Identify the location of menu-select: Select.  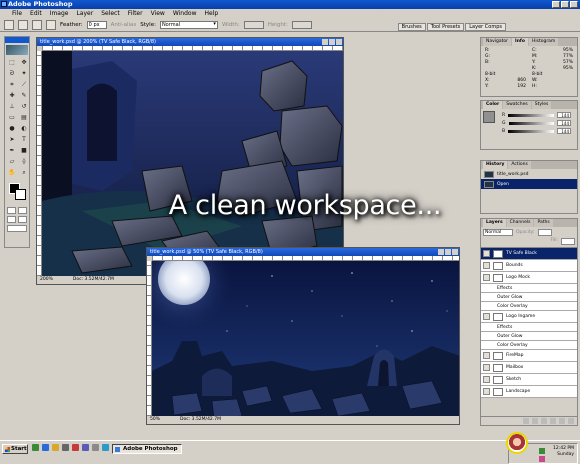
(110, 13).